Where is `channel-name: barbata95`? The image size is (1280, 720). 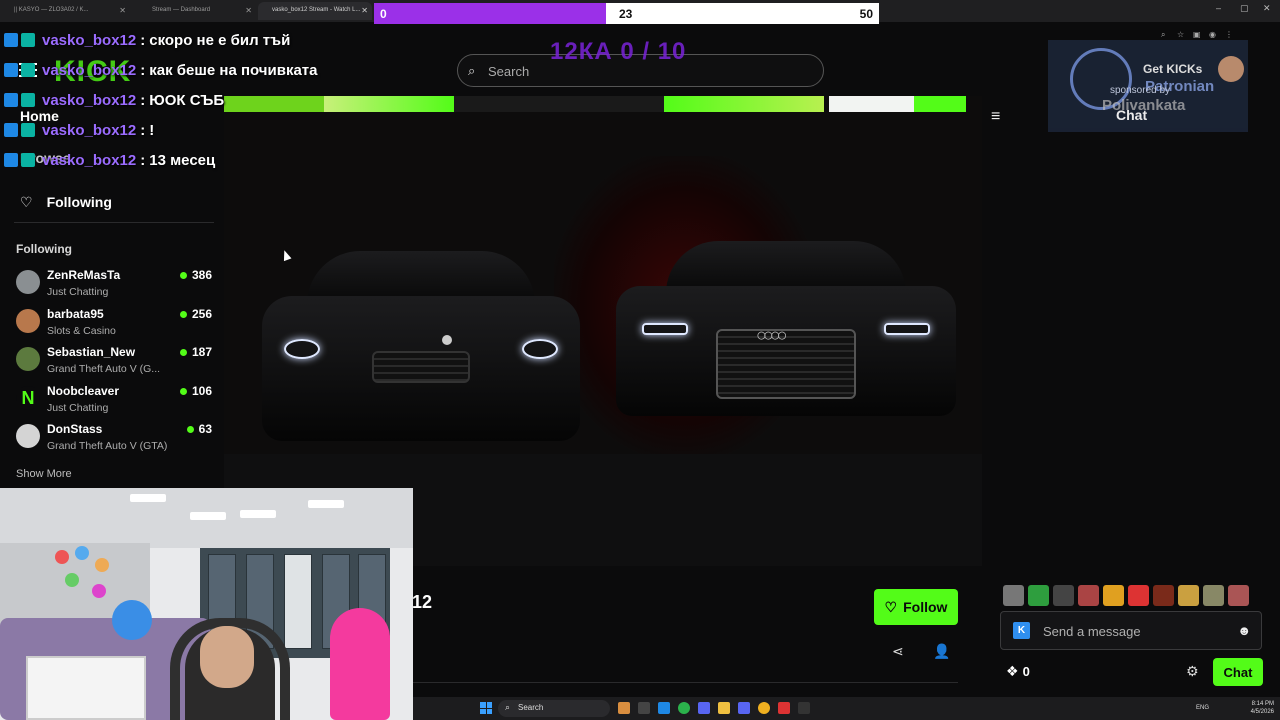
channel-name: barbata95 is located at coordinates (75, 313).